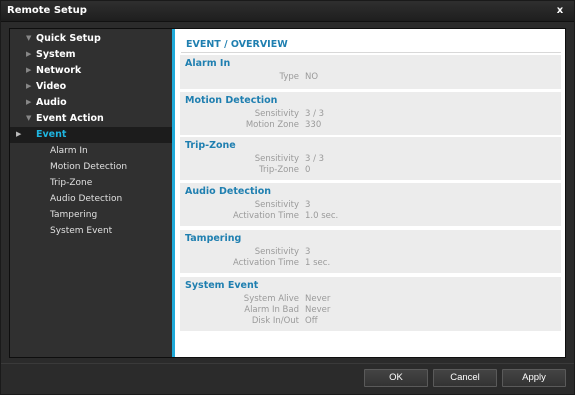  I want to click on sidebar-subitem-alarm-in: Alarm In, so click(91, 152).